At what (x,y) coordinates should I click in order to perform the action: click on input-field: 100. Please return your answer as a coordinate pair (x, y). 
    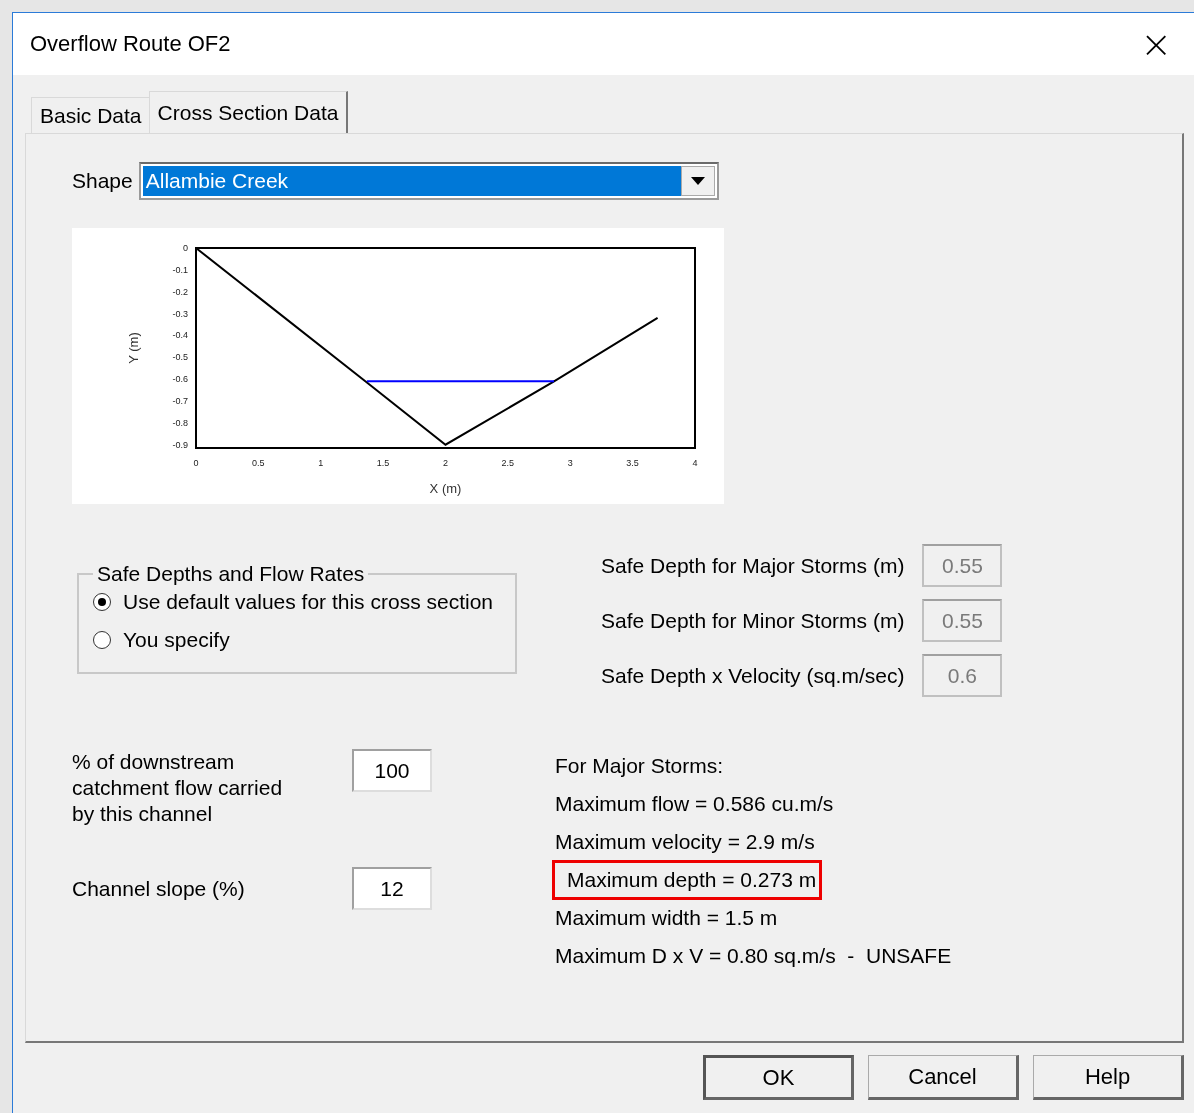
    Looking at the image, I should click on (392, 770).